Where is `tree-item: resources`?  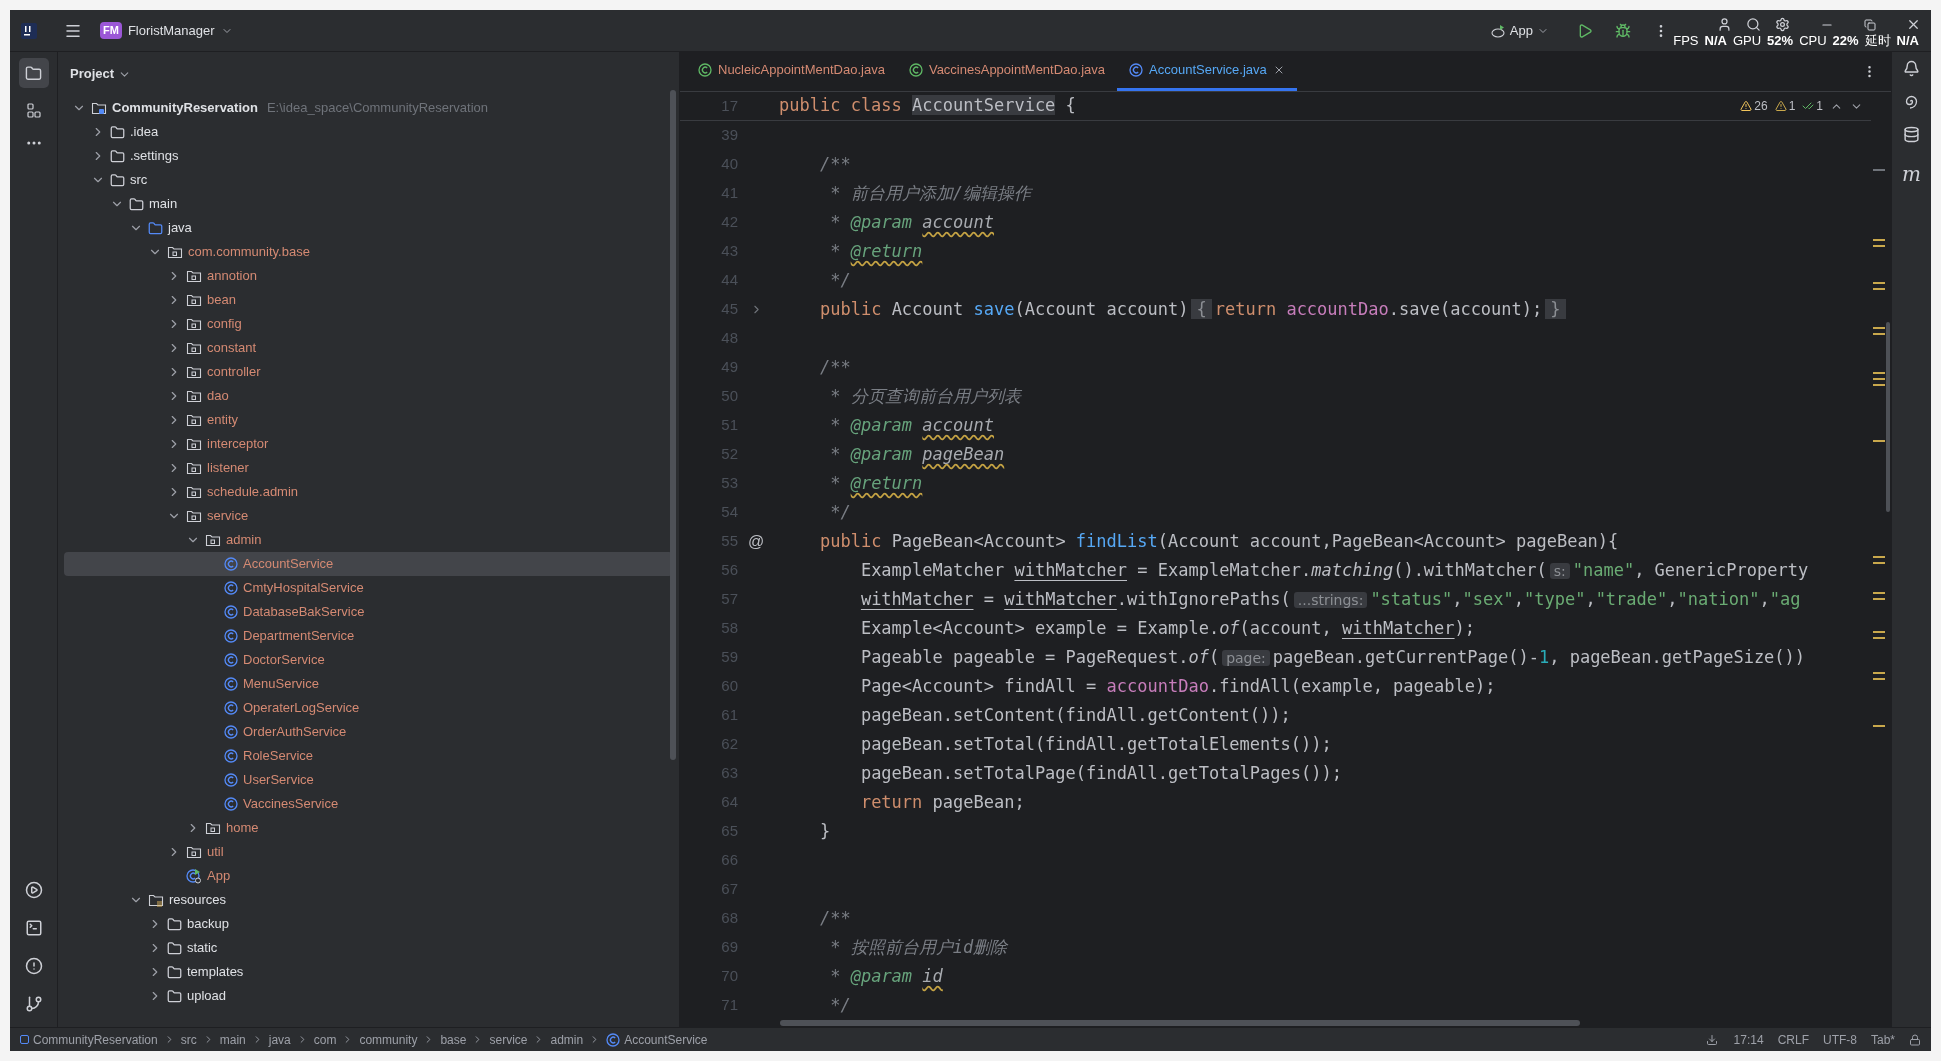
tree-item: resources is located at coordinates (368, 900).